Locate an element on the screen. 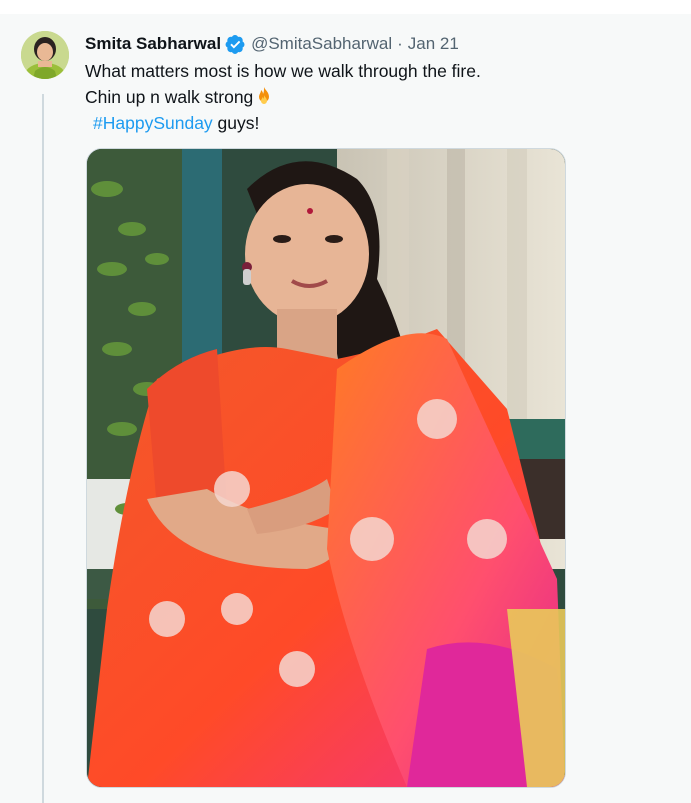 The image size is (691, 803). author-handle: @SmitaSabharwal is located at coordinates (321, 44).